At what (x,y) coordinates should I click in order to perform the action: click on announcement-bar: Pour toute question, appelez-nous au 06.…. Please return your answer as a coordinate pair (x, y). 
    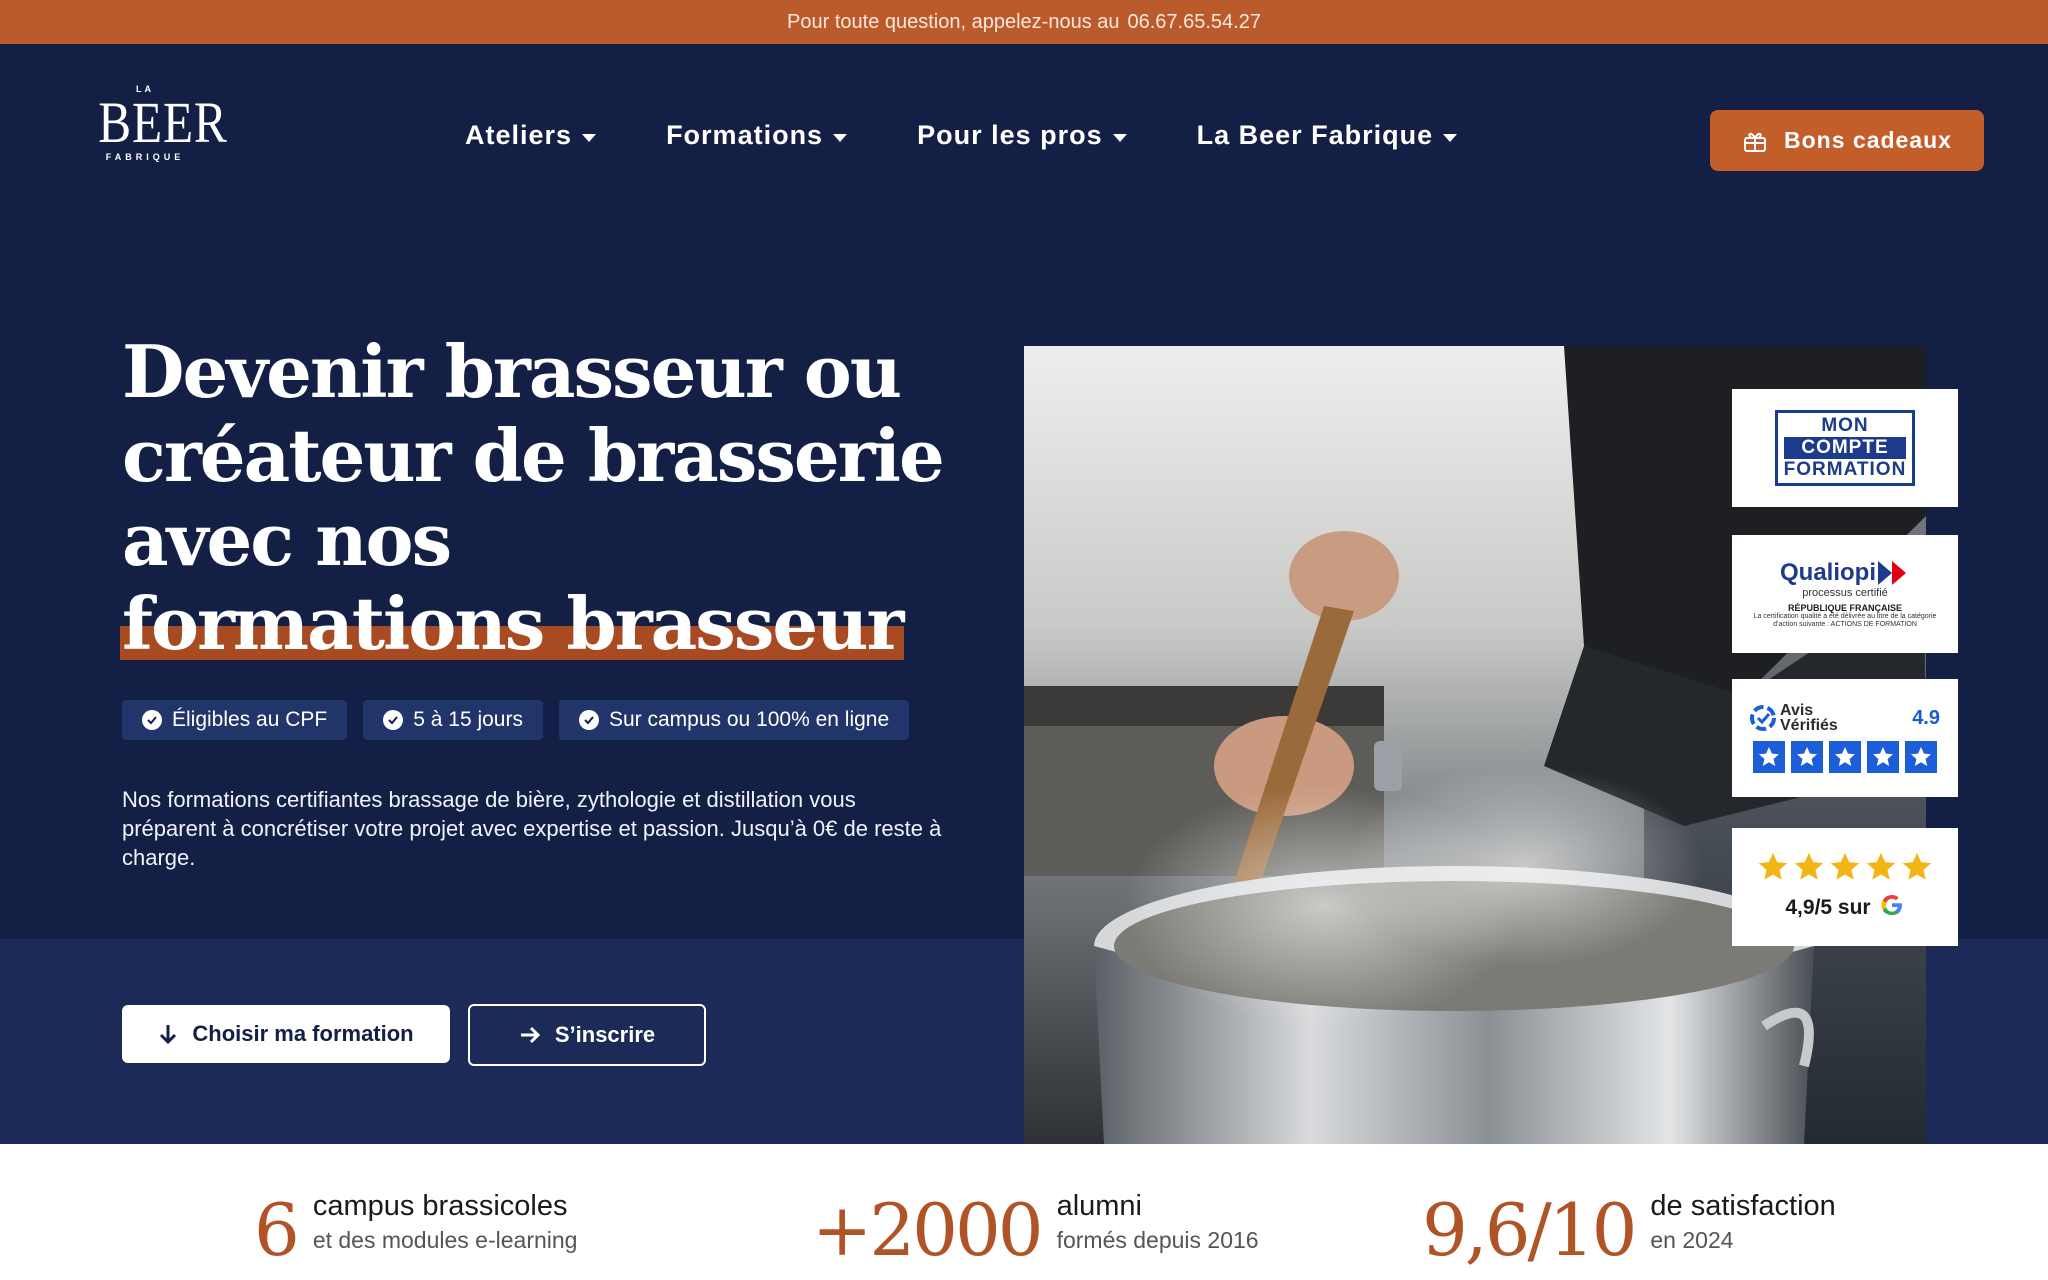
    Looking at the image, I should click on (1024, 22).